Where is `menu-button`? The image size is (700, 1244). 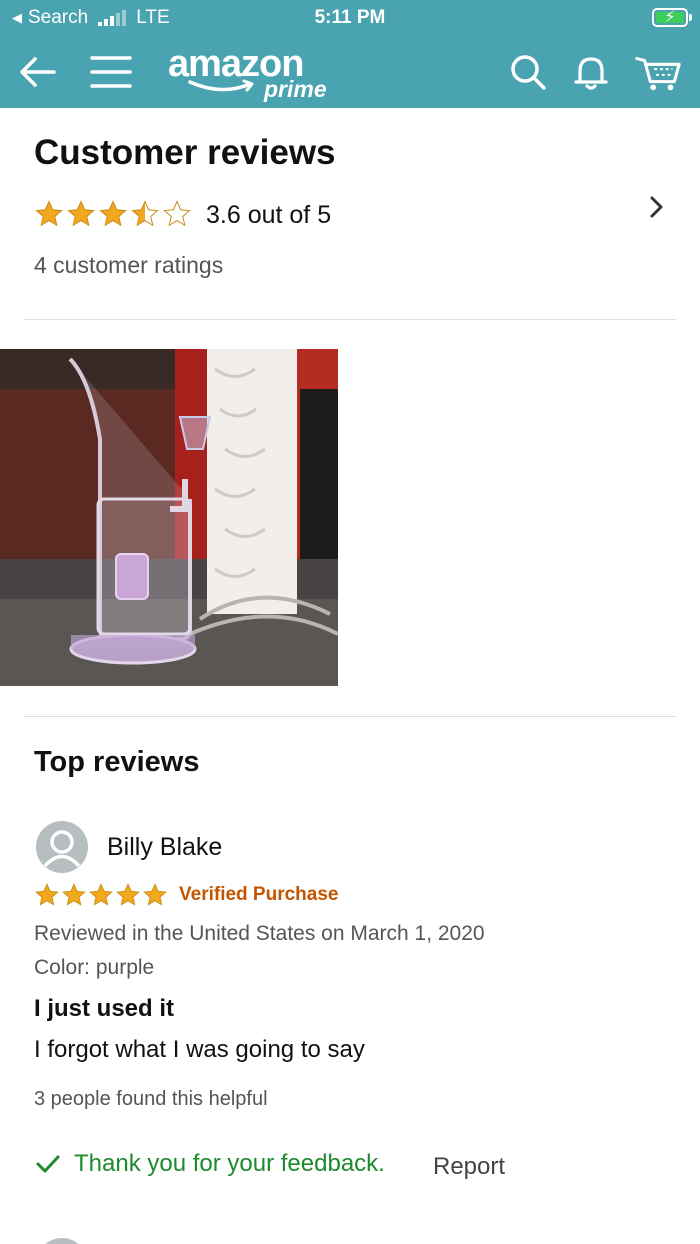 menu-button is located at coordinates (111, 72).